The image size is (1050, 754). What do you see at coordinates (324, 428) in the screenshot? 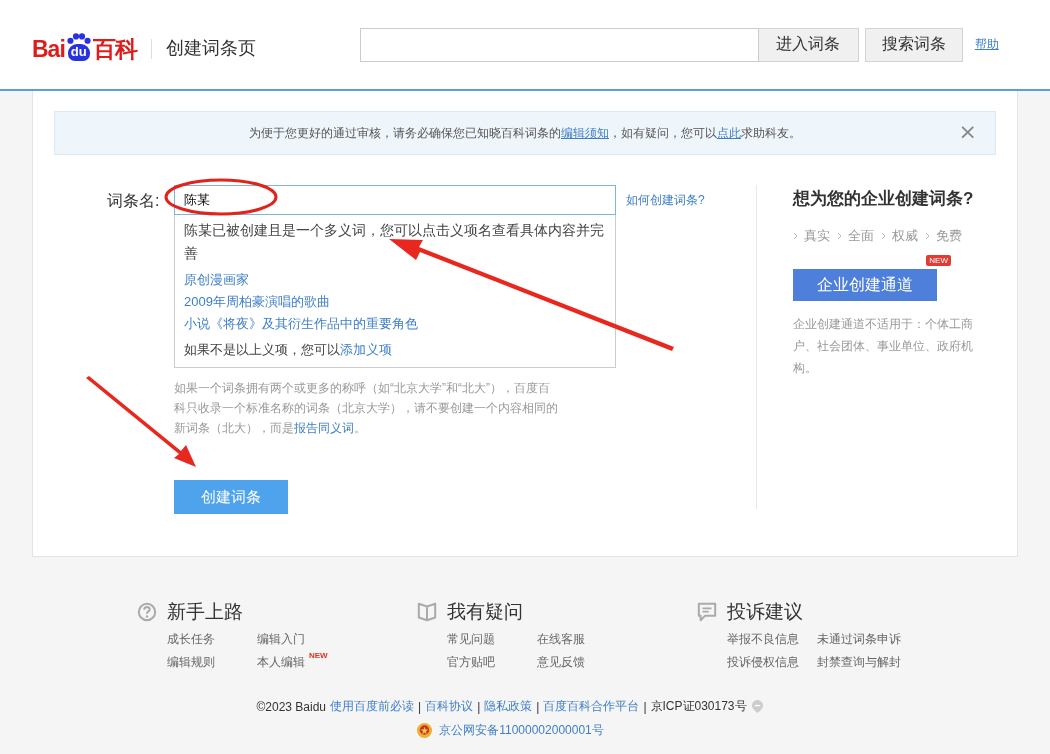
I see `synonym-link: 报告同义词` at bounding box center [324, 428].